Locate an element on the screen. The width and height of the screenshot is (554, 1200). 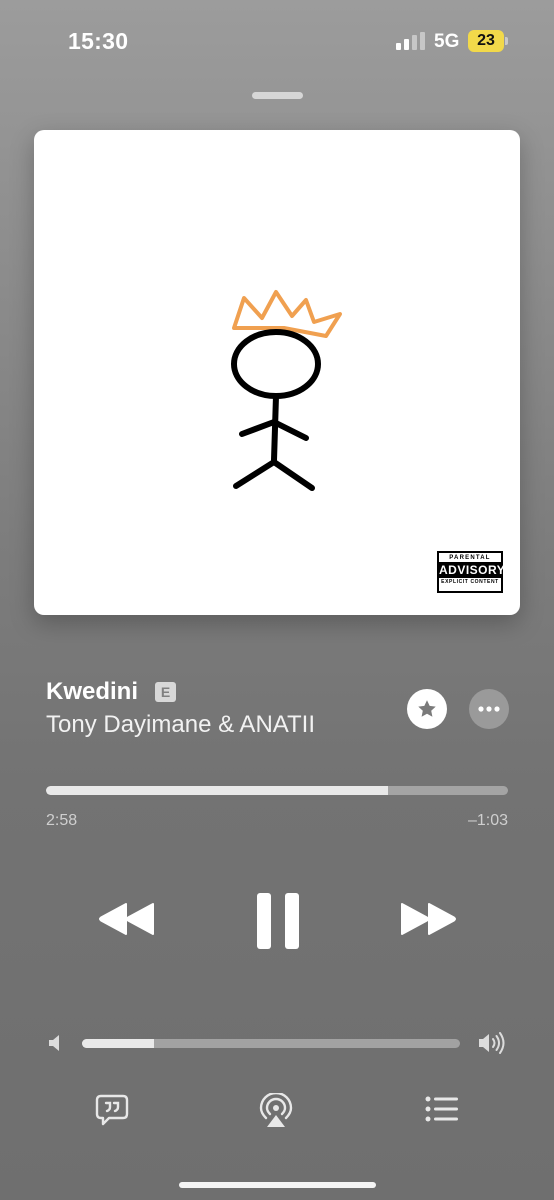
pause-button is located at coordinates (278, 921).